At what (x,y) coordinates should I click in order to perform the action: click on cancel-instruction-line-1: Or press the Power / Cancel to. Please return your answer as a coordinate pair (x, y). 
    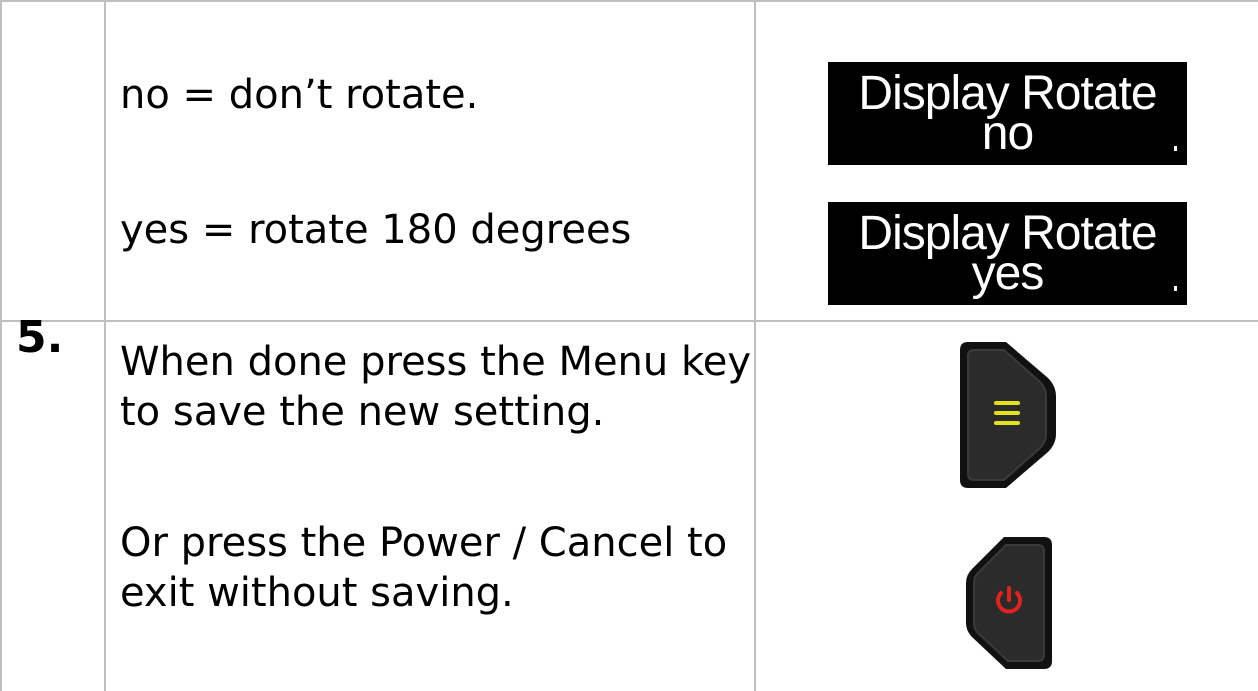
    Looking at the image, I should click on (424, 543).